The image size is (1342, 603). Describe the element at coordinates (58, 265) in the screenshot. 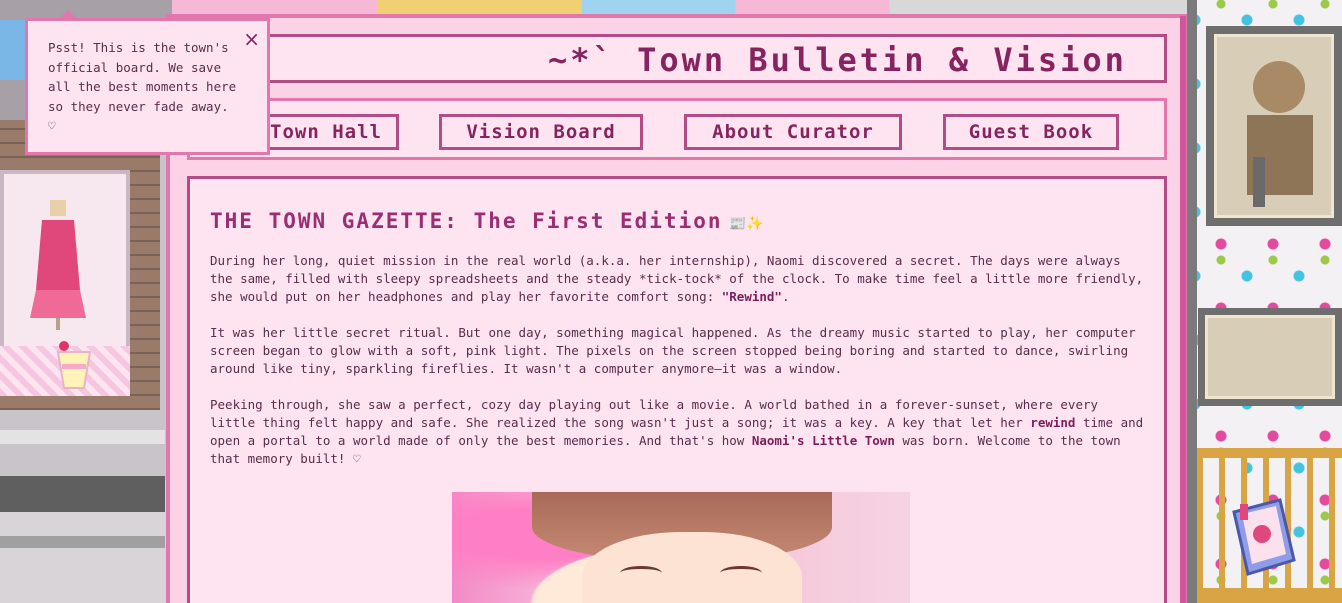

I see `pink-dress-mannequin` at that location.